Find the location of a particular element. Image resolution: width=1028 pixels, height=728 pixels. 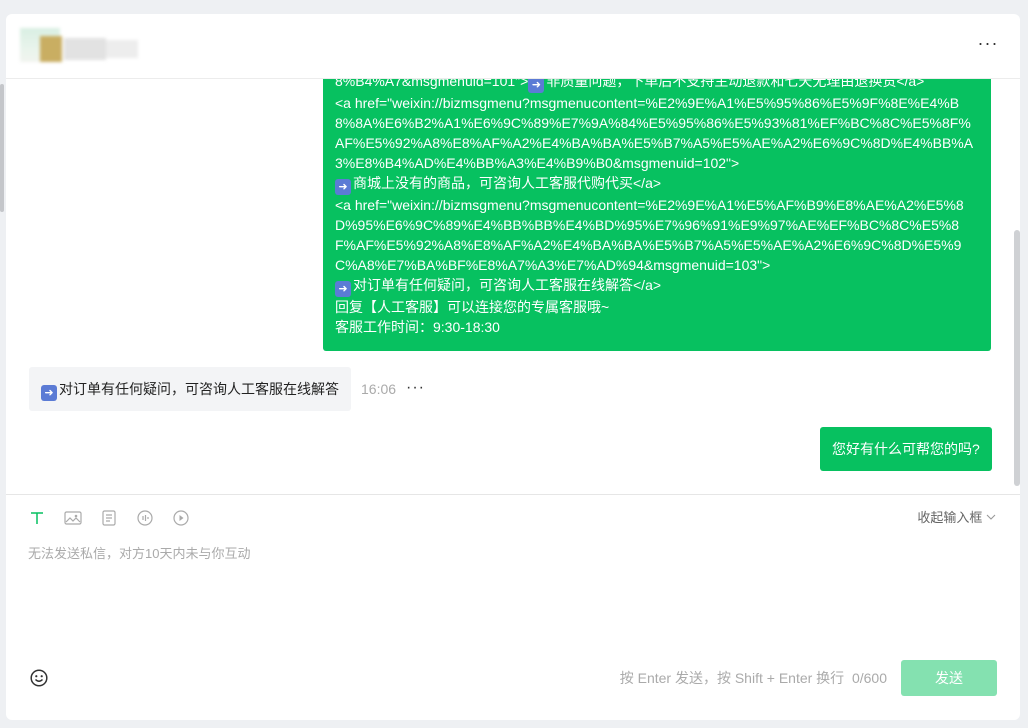

received-message-bubble: ➜ 对订单有任何疑问，可咨询人工客服在线解答 is located at coordinates (190, 389).